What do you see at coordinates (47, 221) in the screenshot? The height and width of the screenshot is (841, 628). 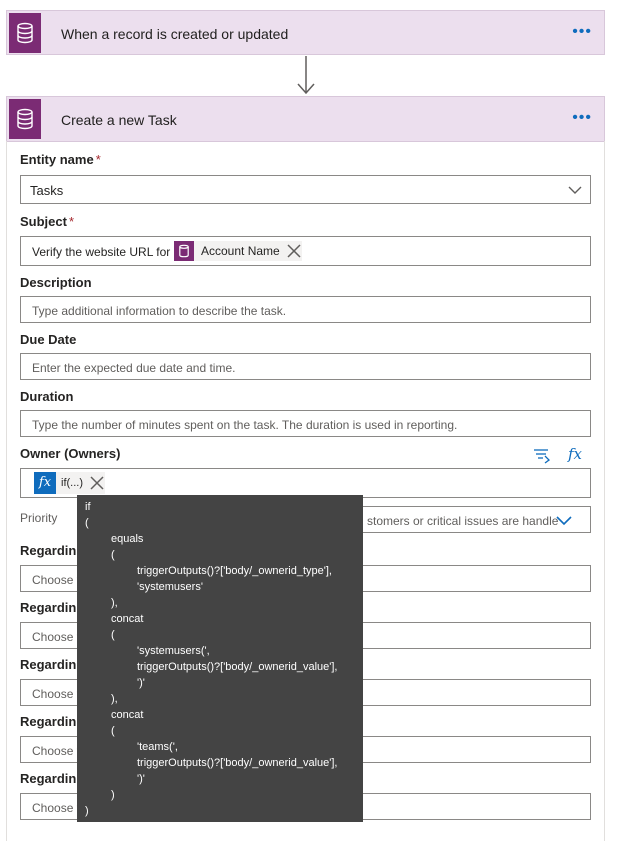 I see `subject-label: Subject *` at bounding box center [47, 221].